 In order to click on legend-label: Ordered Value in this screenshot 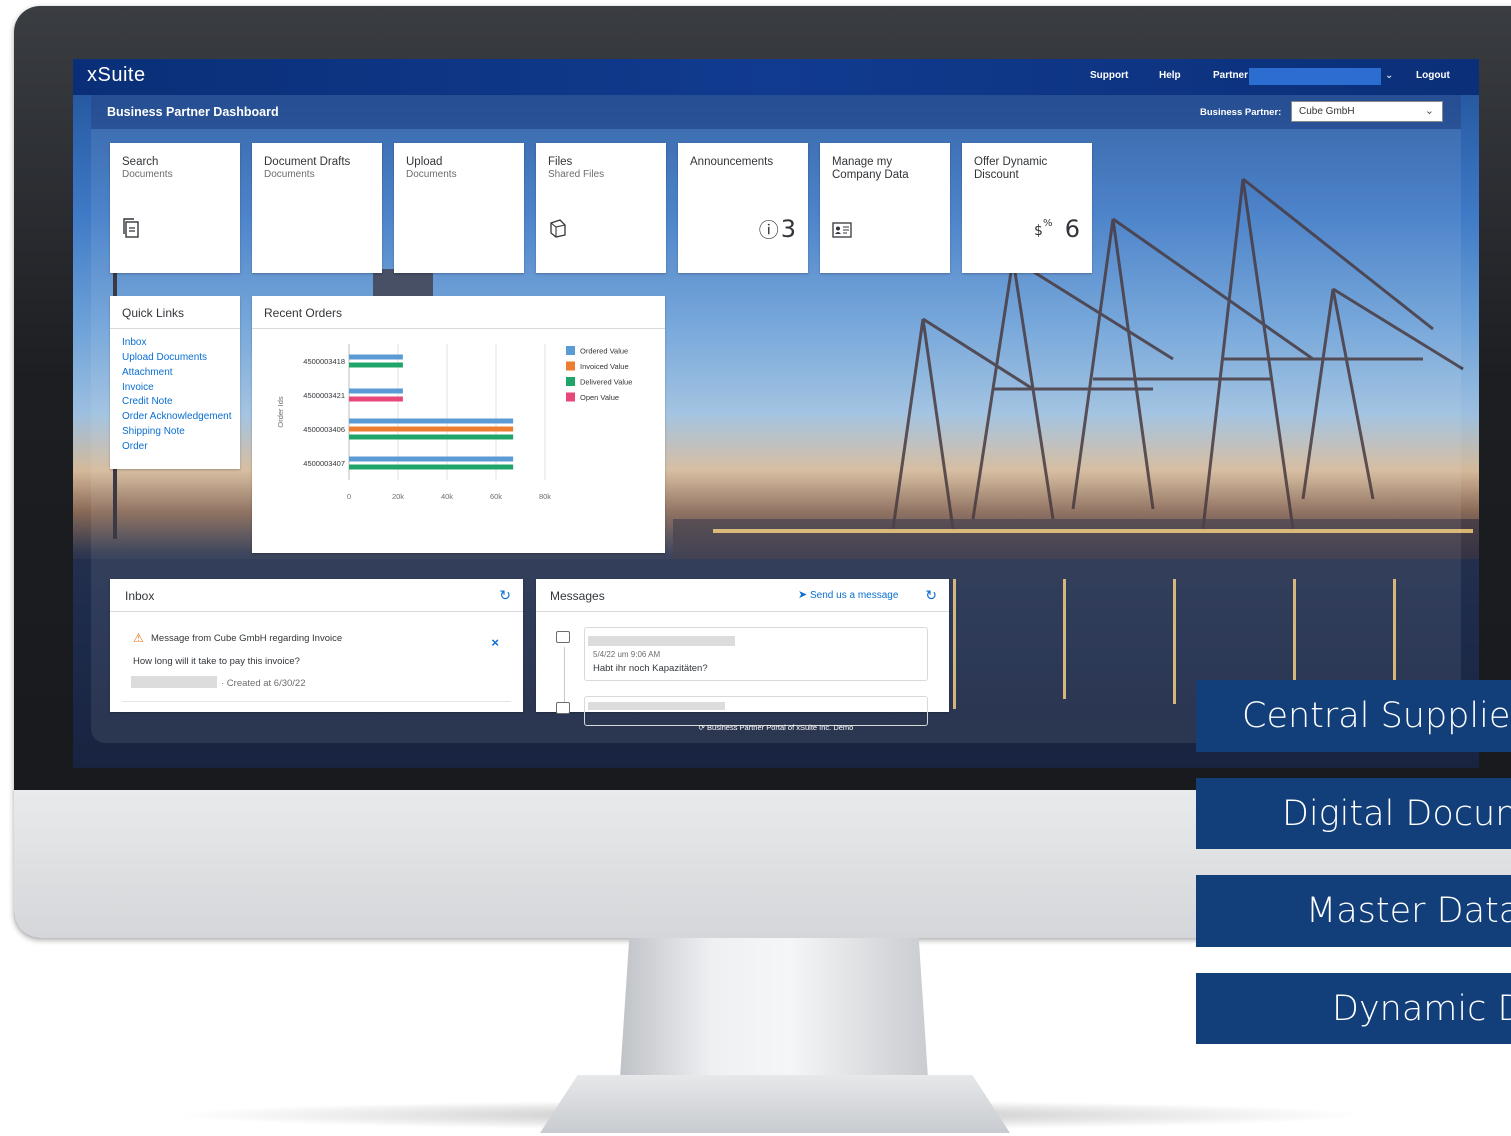, I will do `click(604, 351)`.